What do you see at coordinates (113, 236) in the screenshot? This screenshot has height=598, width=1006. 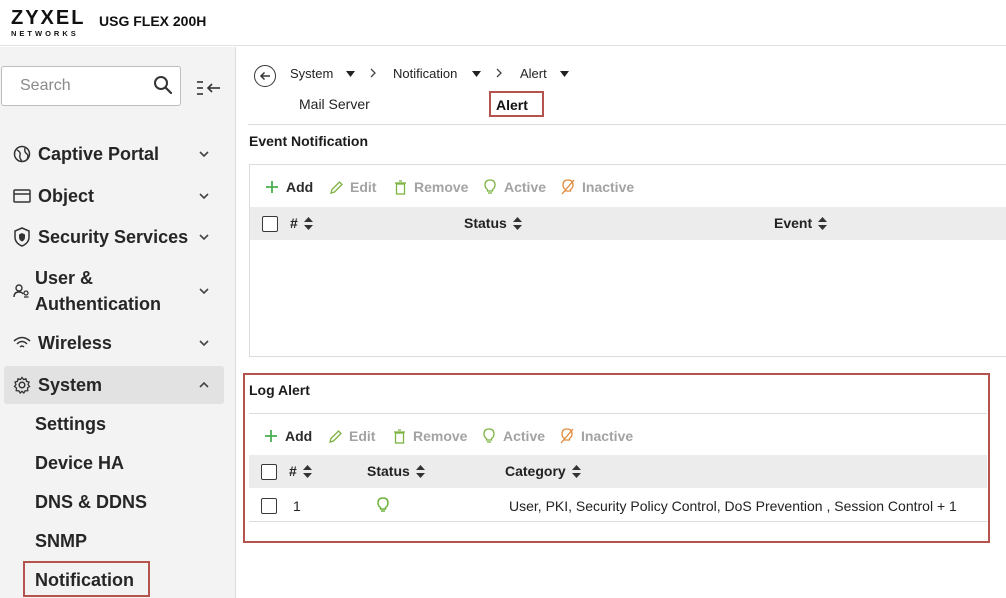 I see `sidebar-item-label: Security Services` at bounding box center [113, 236].